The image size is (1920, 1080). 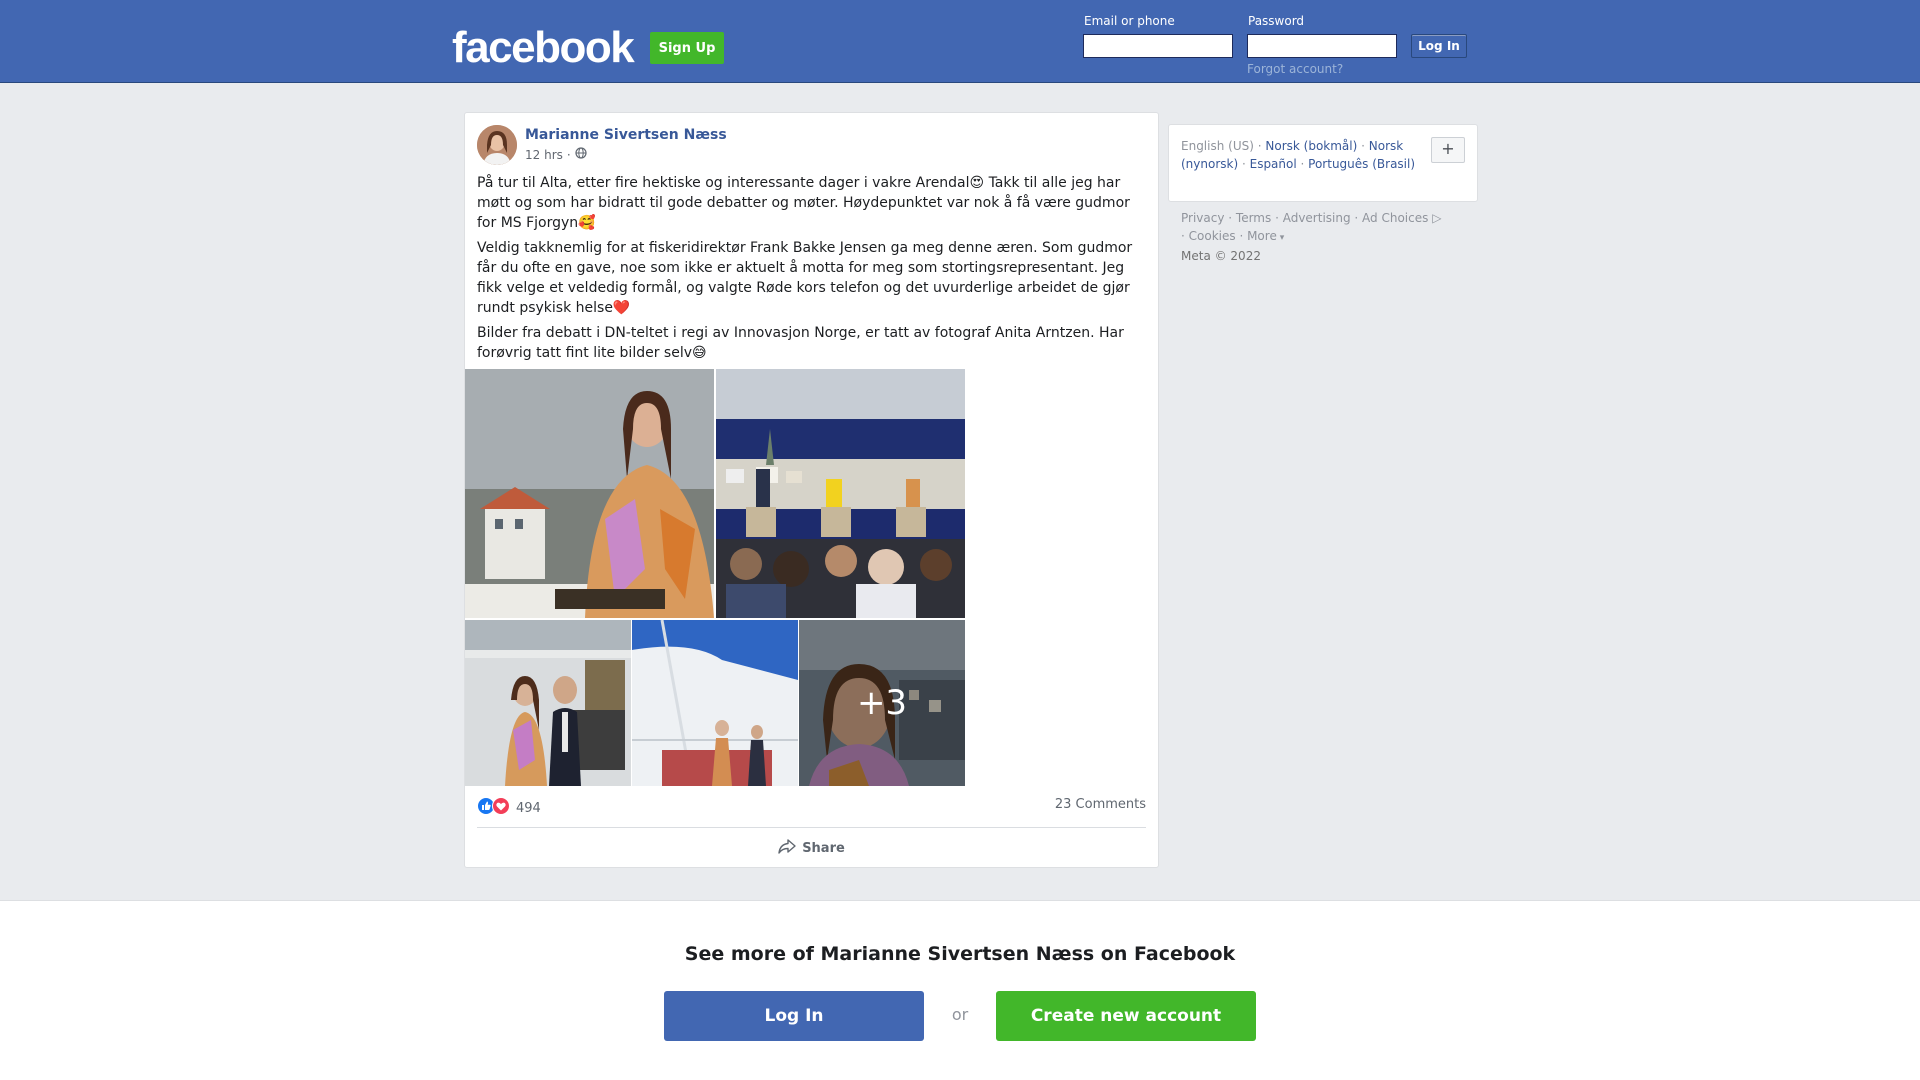 What do you see at coordinates (1448, 150) in the screenshot?
I see `more-languages-button: +` at bounding box center [1448, 150].